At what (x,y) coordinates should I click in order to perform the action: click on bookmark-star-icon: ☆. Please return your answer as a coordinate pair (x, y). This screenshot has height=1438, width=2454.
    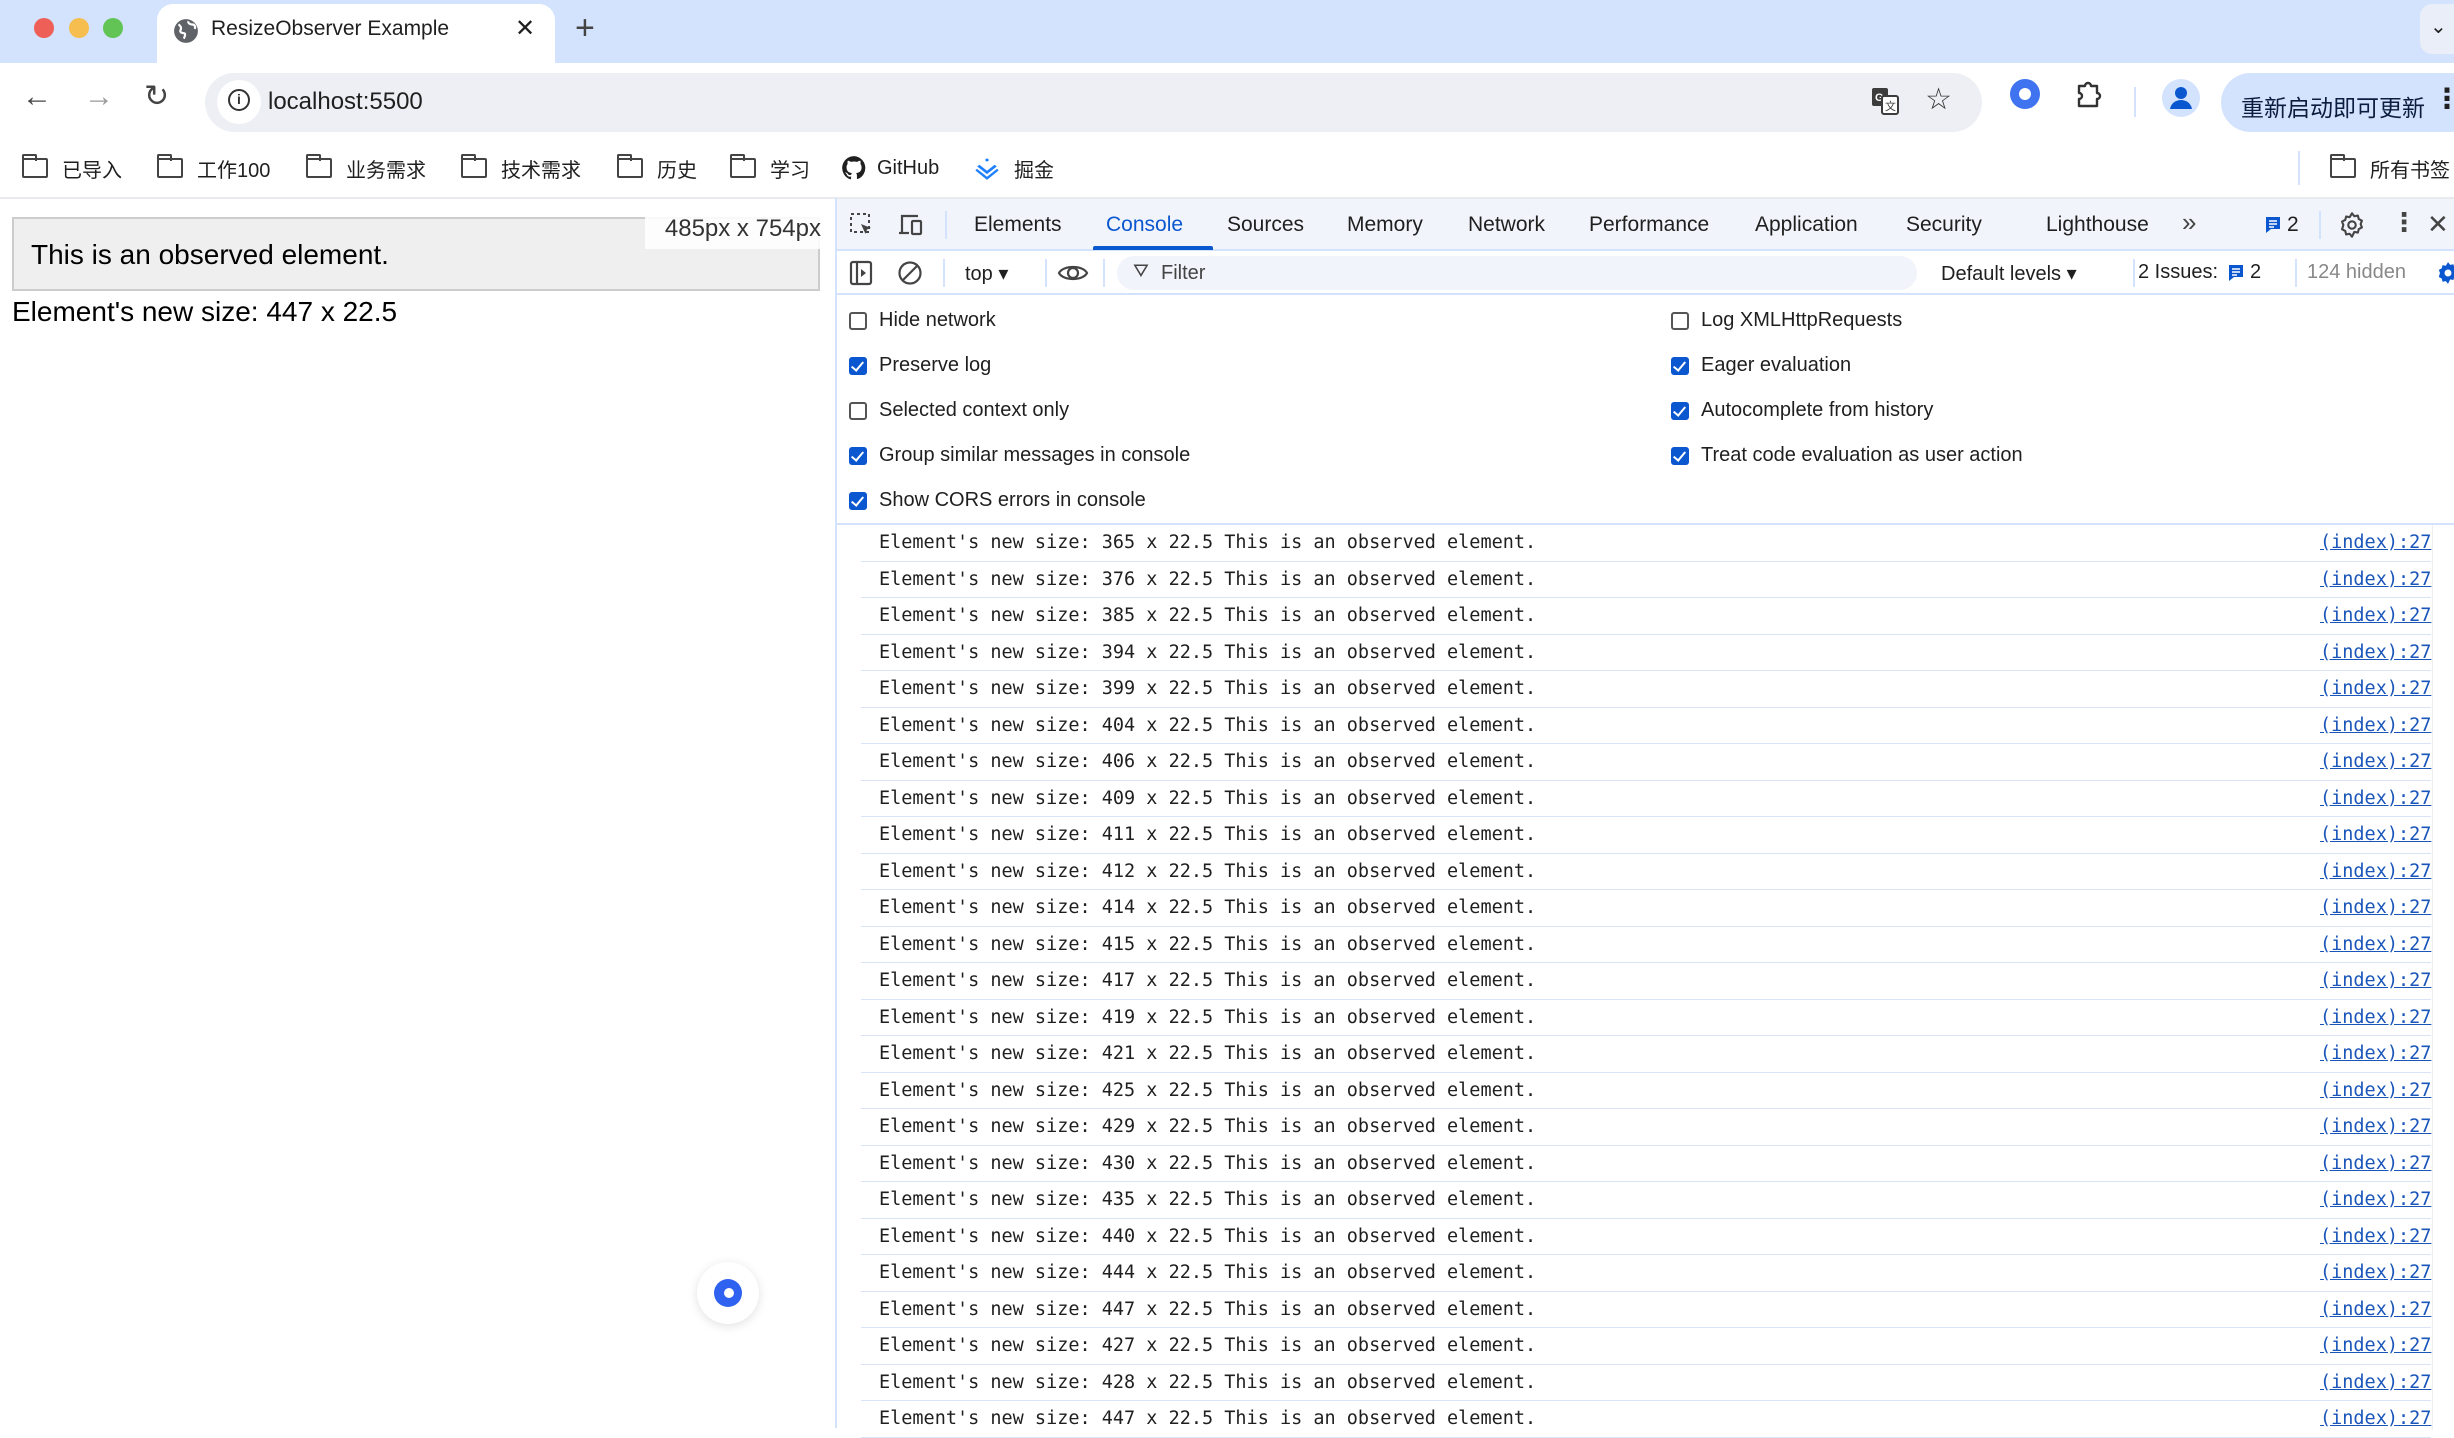
    Looking at the image, I should click on (1938, 99).